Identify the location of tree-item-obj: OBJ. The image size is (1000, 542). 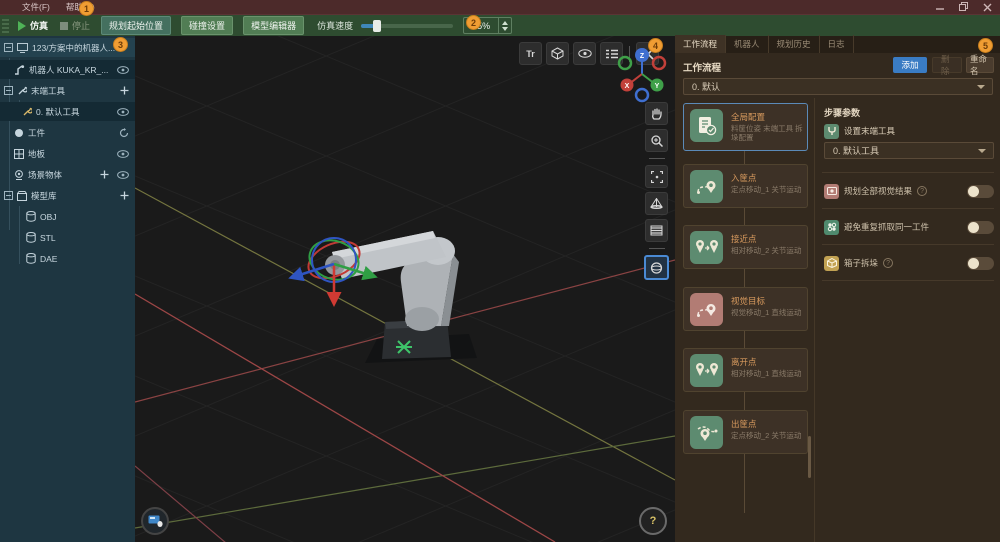
(67, 216).